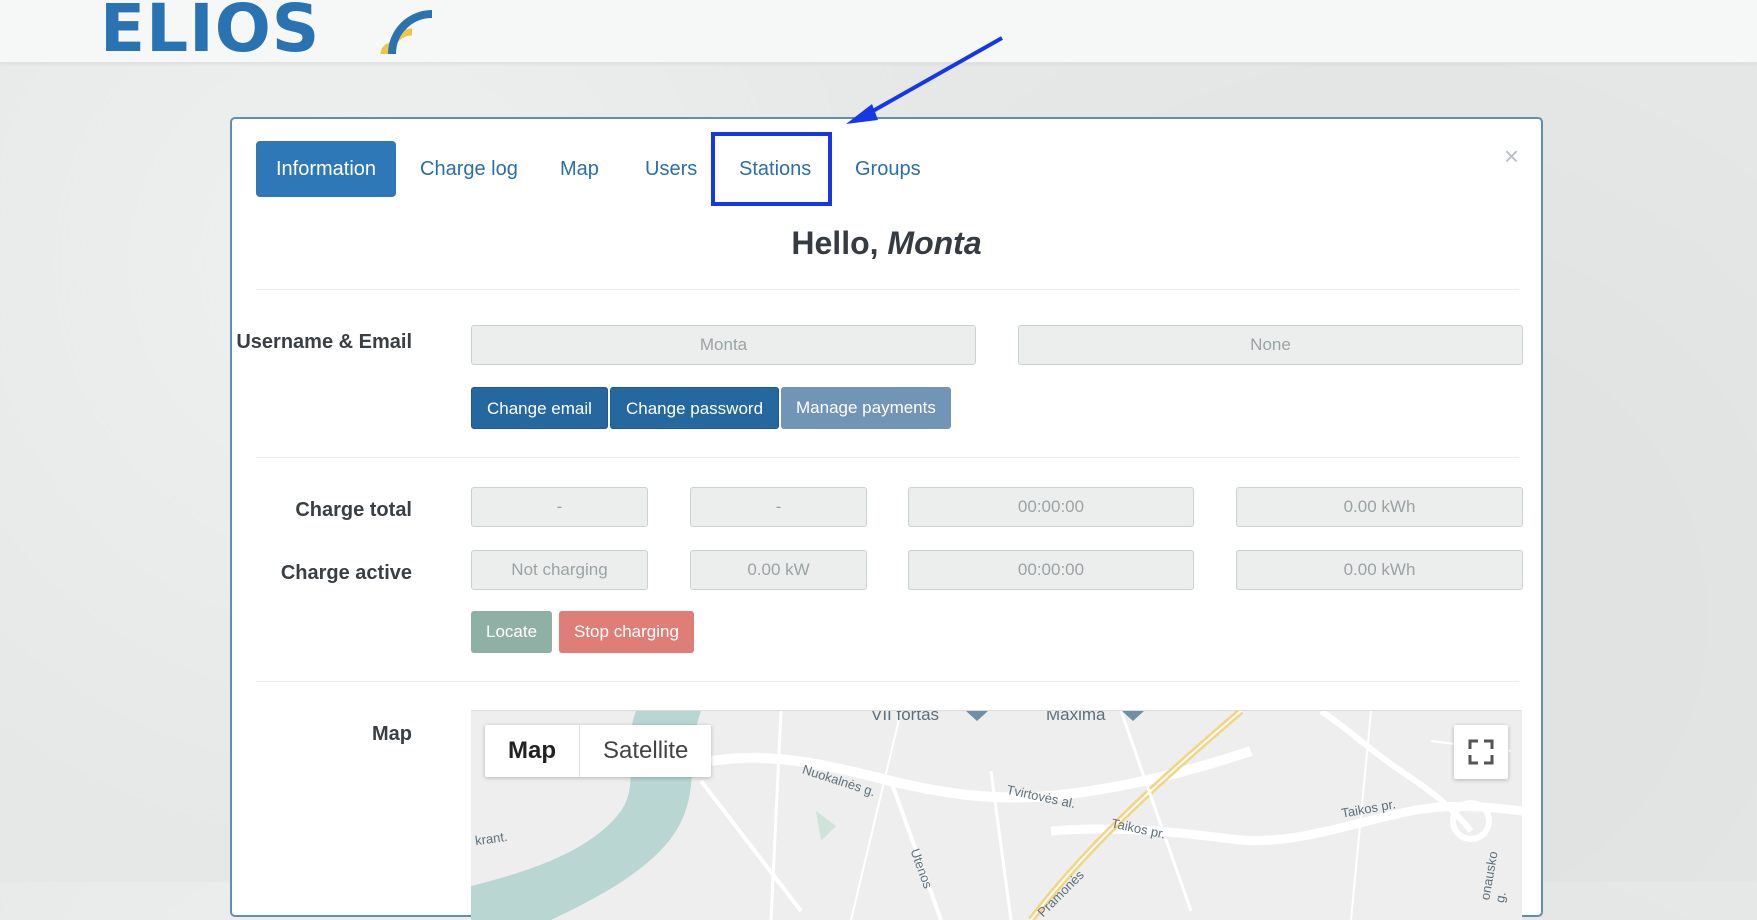 The height and width of the screenshot is (920, 1757). I want to click on charge-total-energy: 0.00 kWh, so click(1379, 507).